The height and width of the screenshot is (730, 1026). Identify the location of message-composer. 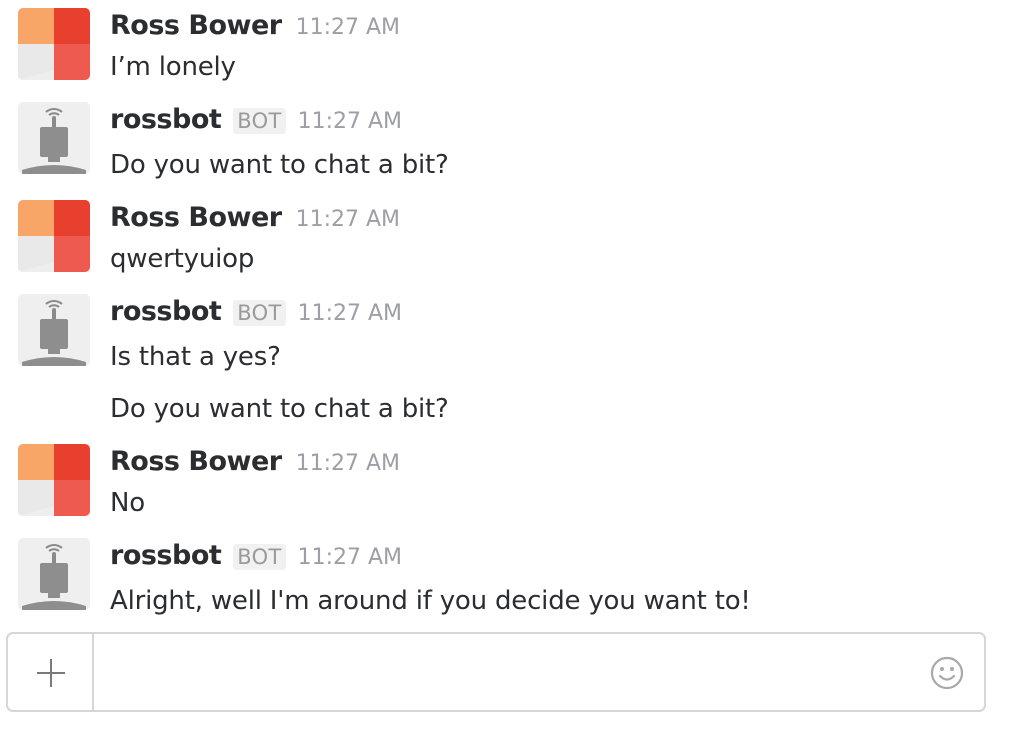
(496, 672).